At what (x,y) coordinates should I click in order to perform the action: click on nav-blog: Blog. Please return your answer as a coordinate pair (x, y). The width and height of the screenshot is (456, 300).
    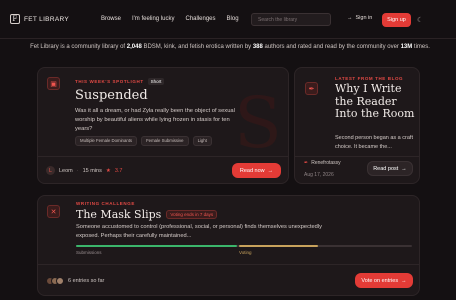
    Looking at the image, I should click on (233, 19).